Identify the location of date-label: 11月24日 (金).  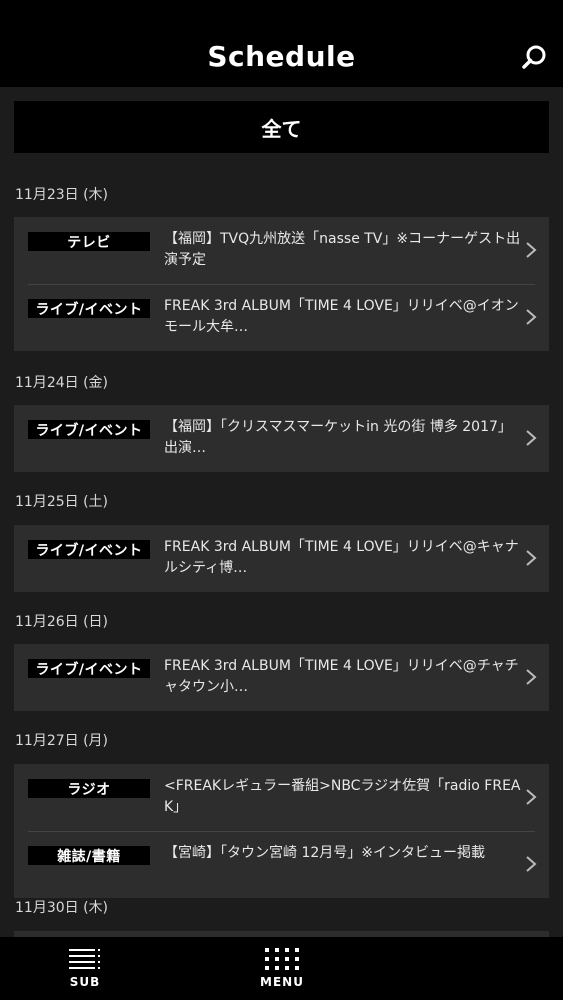
(62, 383).